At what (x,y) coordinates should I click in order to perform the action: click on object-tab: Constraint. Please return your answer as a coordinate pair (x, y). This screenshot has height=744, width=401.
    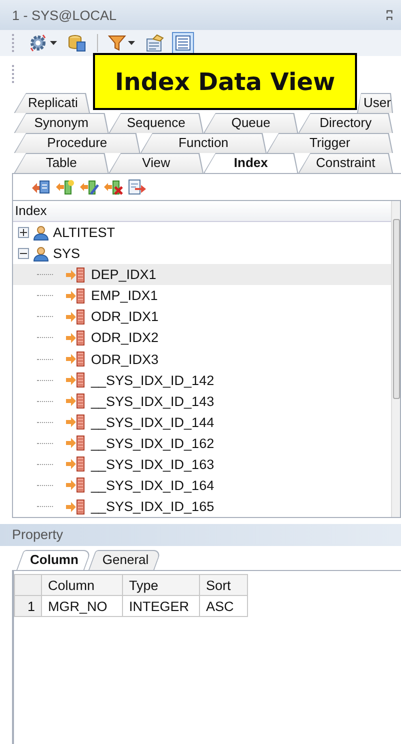
    Looking at the image, I should click on (345, 163).